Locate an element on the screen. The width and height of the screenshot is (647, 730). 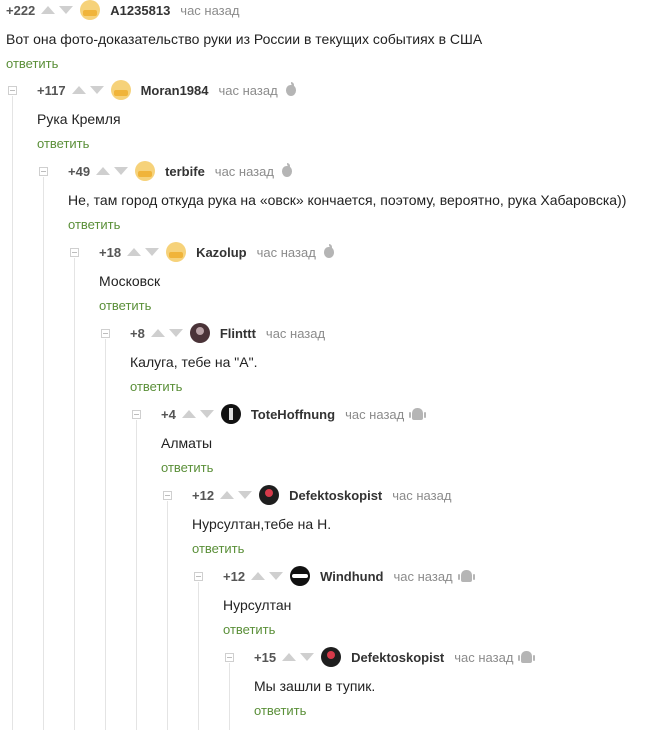
comment-rating: +49 is located at coordinates (79, 171).